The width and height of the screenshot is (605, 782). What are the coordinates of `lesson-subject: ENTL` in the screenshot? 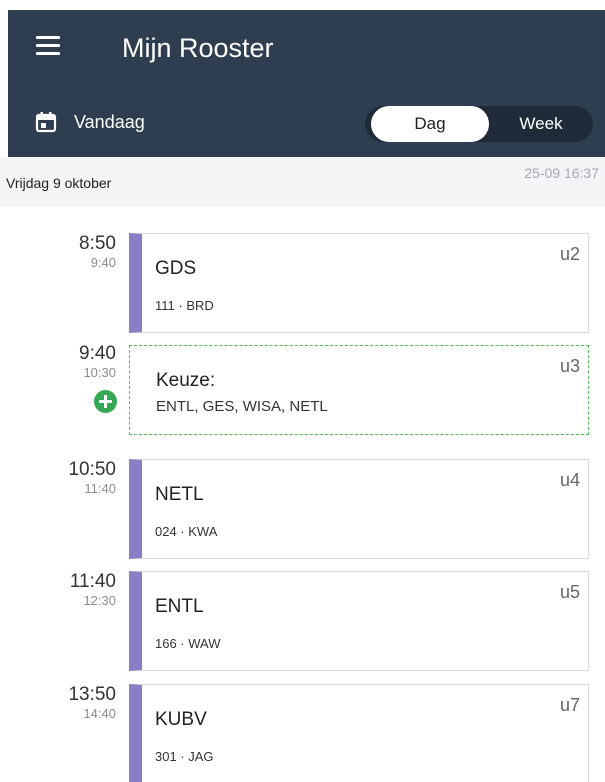 It's located at (179, 606).